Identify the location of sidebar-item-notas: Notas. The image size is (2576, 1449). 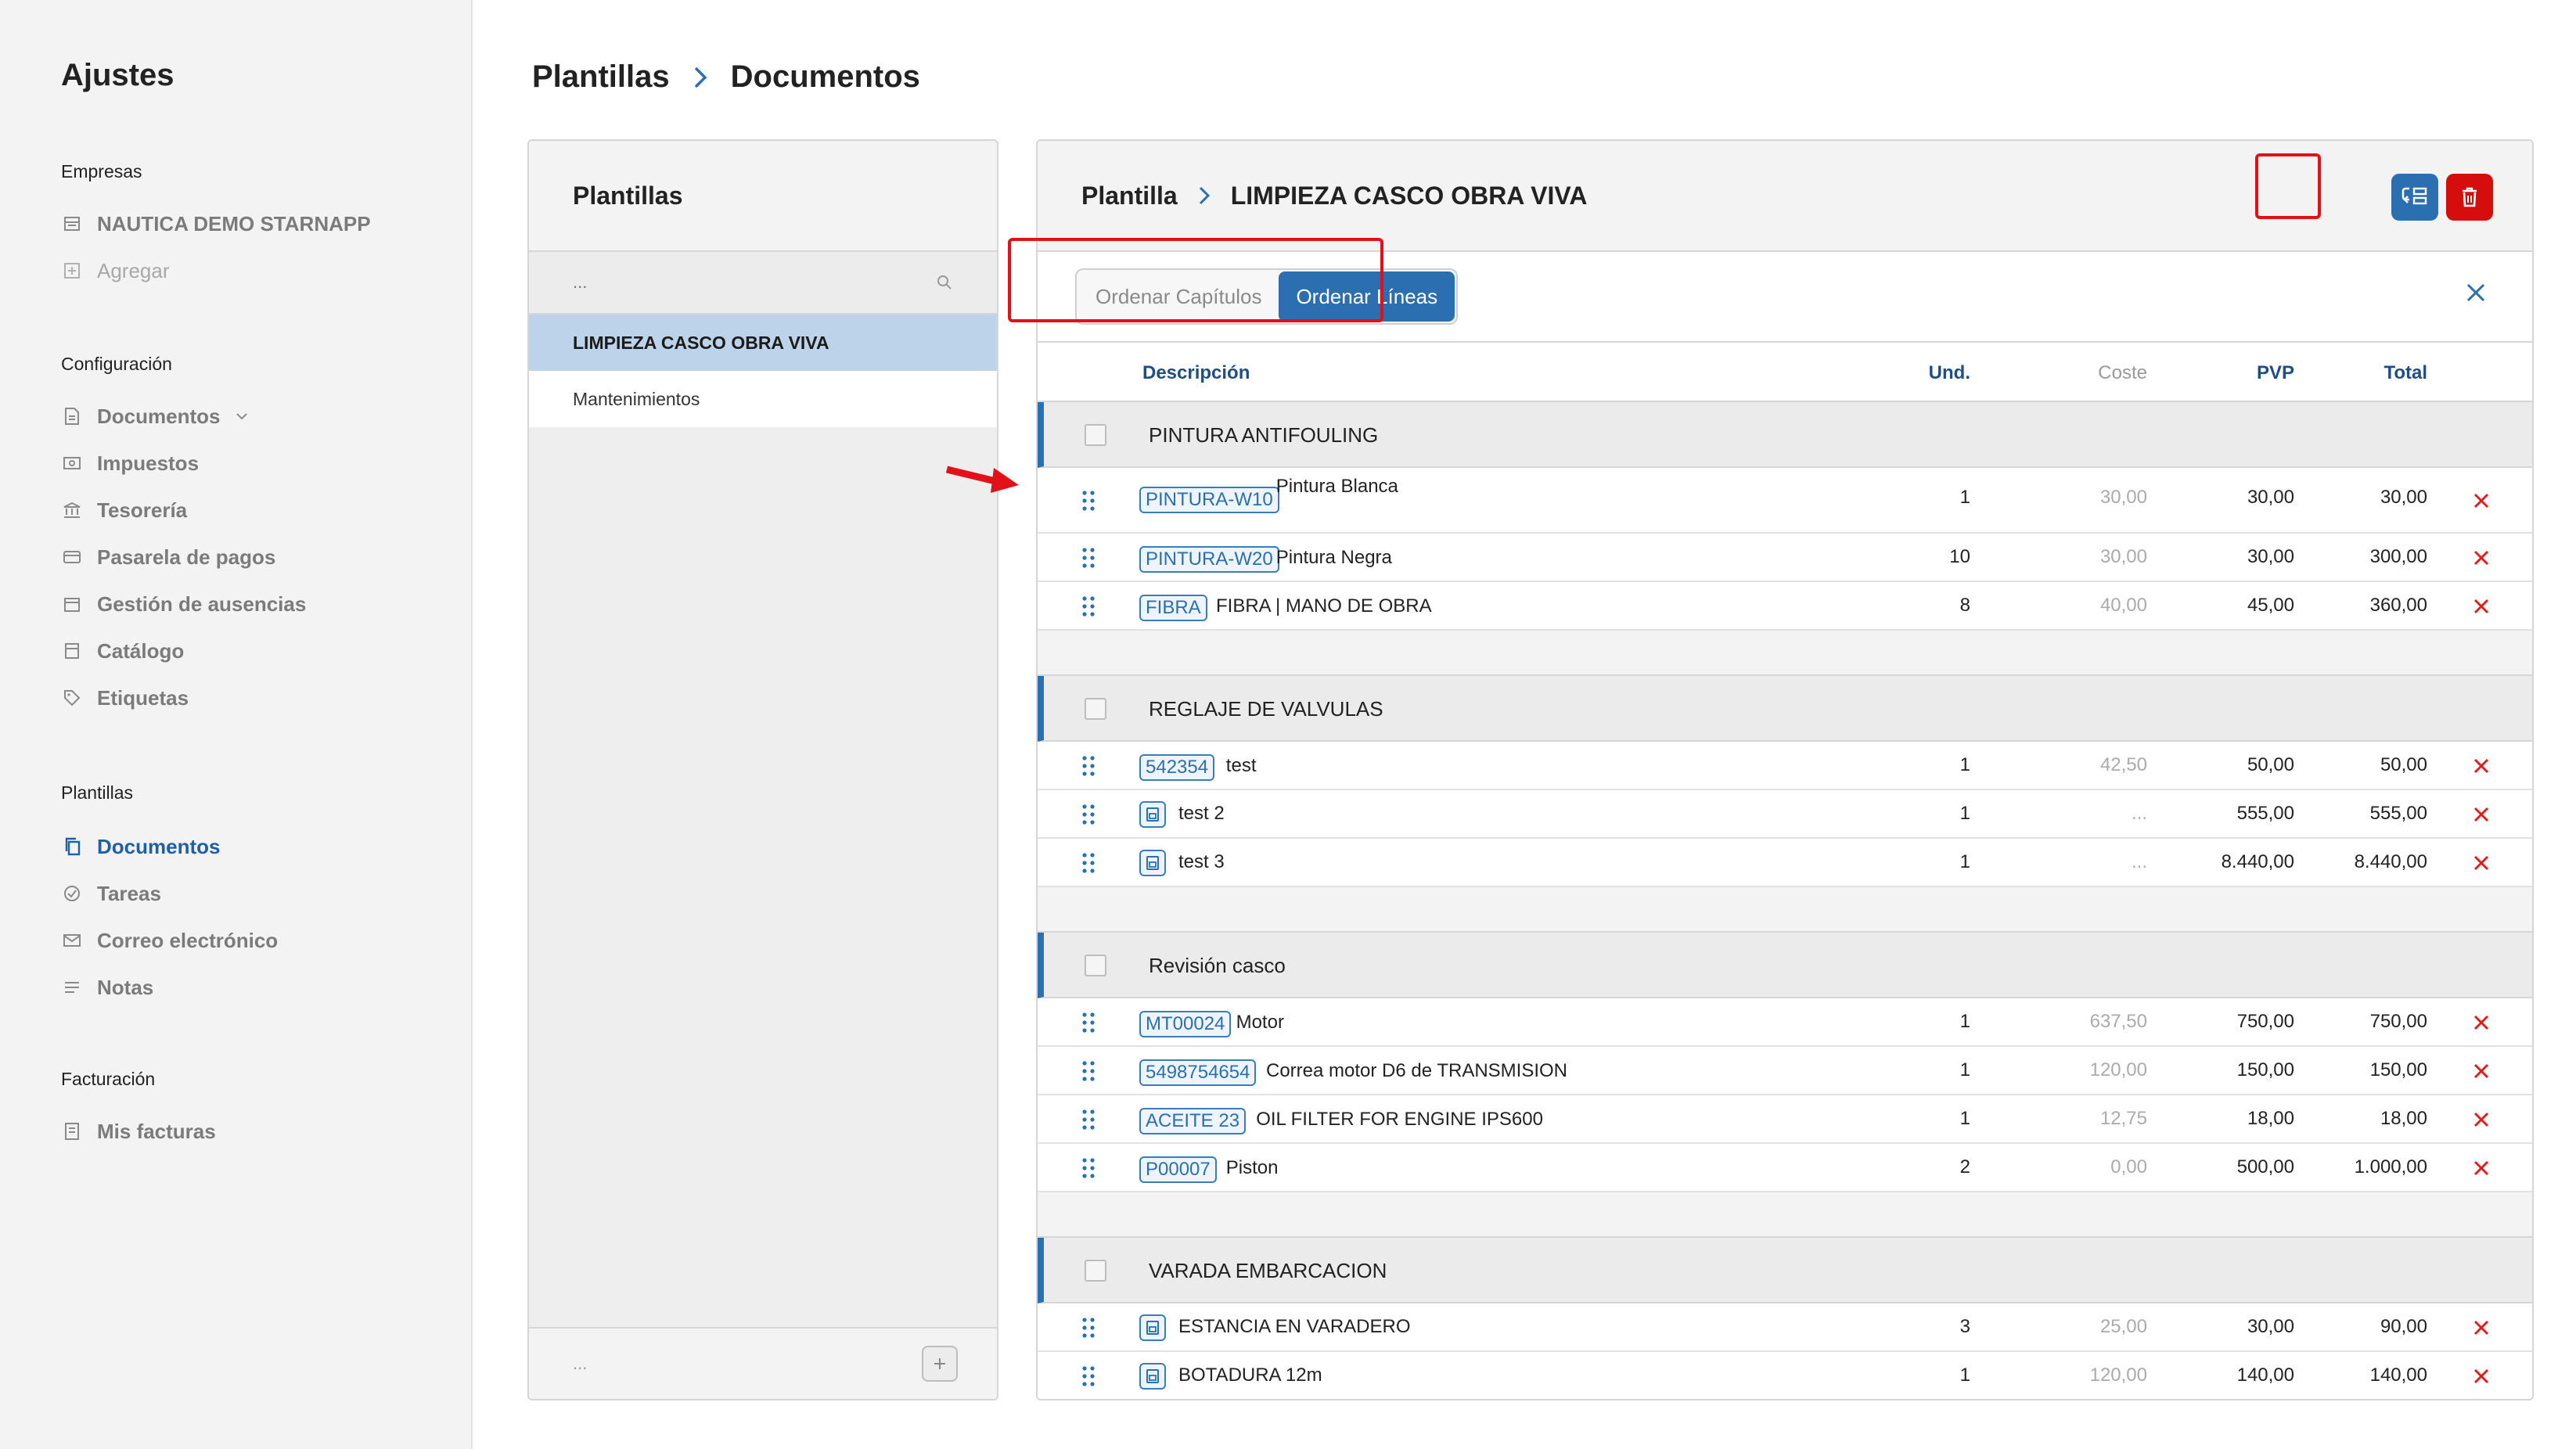
(107, 987).